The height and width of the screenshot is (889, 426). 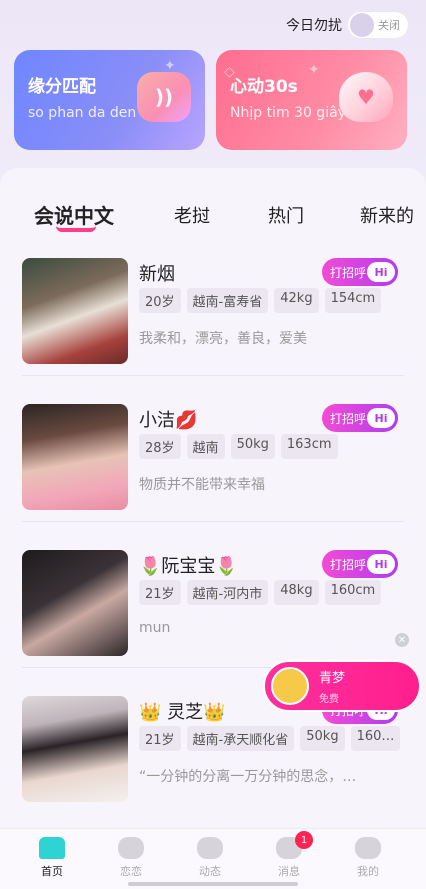 I want to click on popup-subtitle: 免费, so click(x=329, y=699).